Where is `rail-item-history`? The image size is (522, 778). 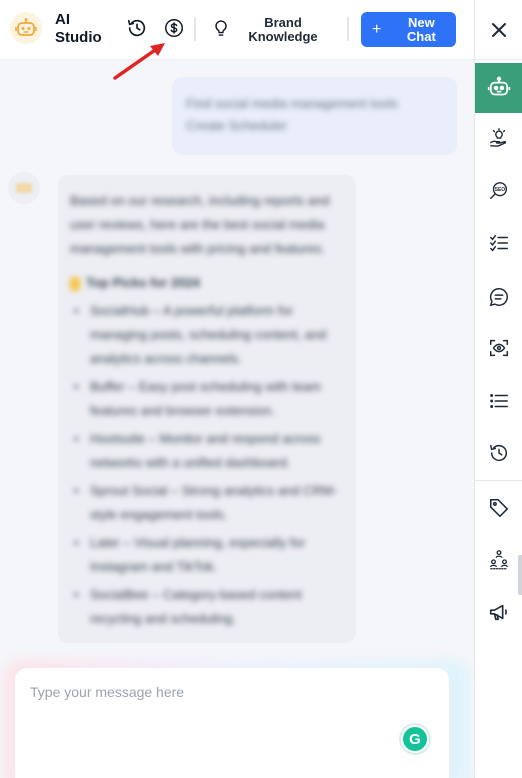
rail-item-history is located at coordinates (498, 453).